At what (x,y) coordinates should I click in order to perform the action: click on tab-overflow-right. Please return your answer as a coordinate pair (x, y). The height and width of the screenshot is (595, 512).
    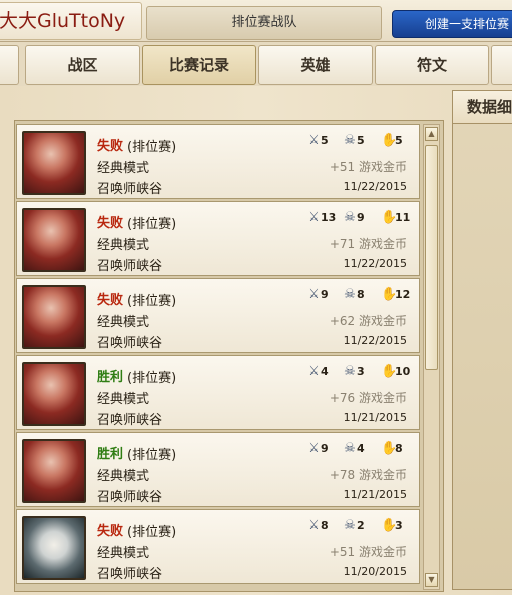
    Looking at the image, I should click on (501, 65).